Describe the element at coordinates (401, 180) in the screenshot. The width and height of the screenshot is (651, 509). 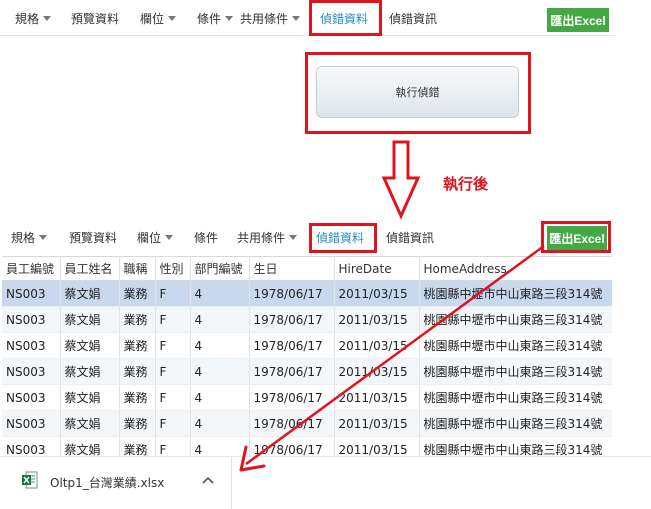
I see `down-arrow-icon` at that location.